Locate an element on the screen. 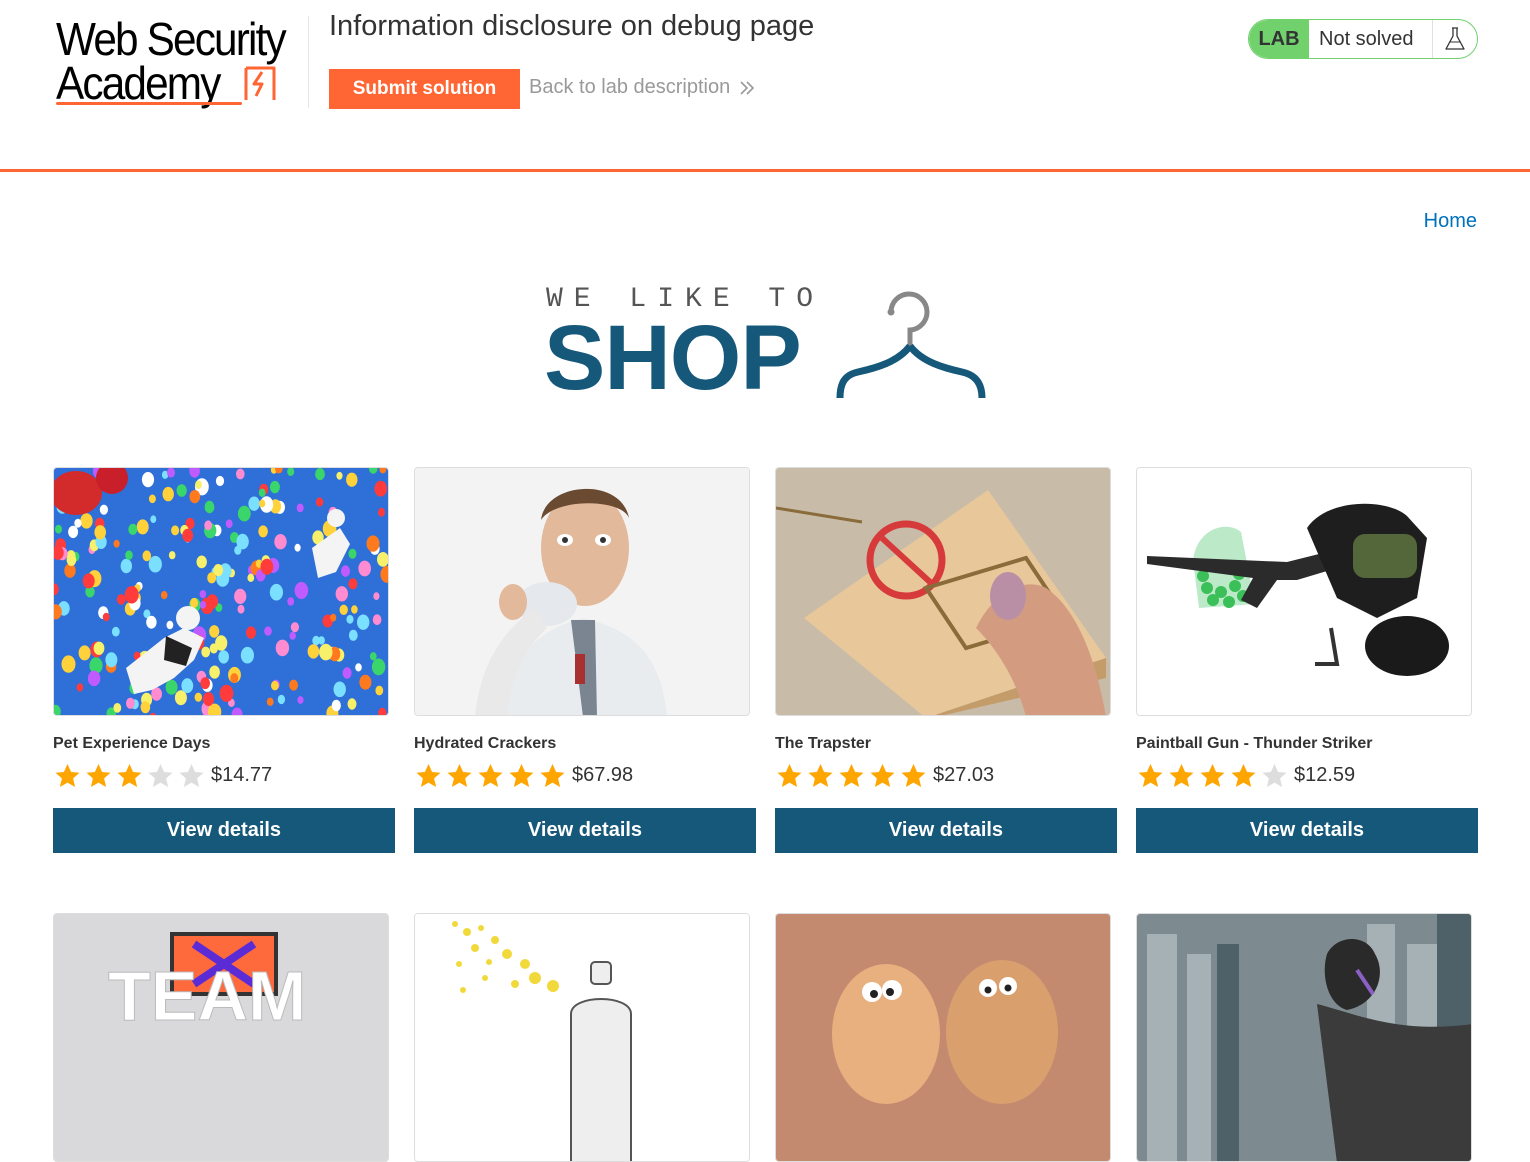 Image resolution: width=1530 pixels, height=1162 pixels. lab-status-text: Not solved is located at coordinates (1371, 39).